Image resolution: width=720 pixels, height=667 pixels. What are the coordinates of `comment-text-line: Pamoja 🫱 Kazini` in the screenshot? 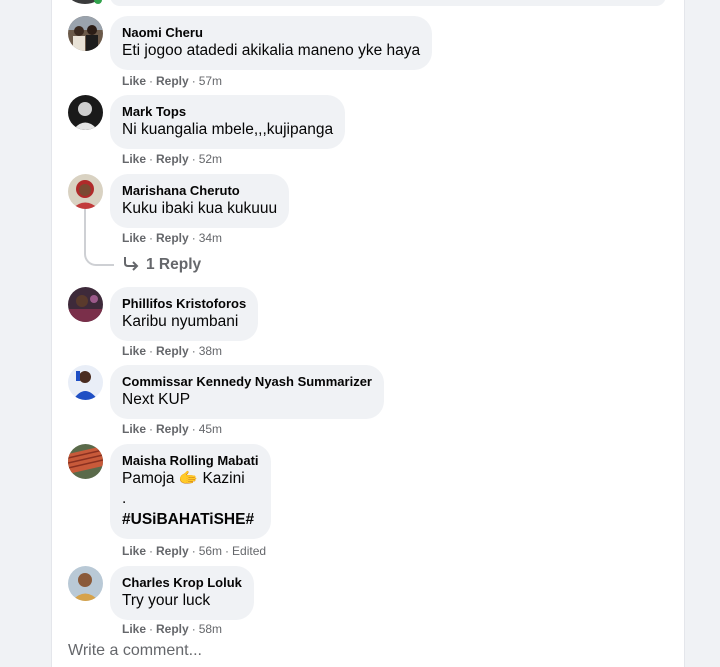 It's located at (190, 479).